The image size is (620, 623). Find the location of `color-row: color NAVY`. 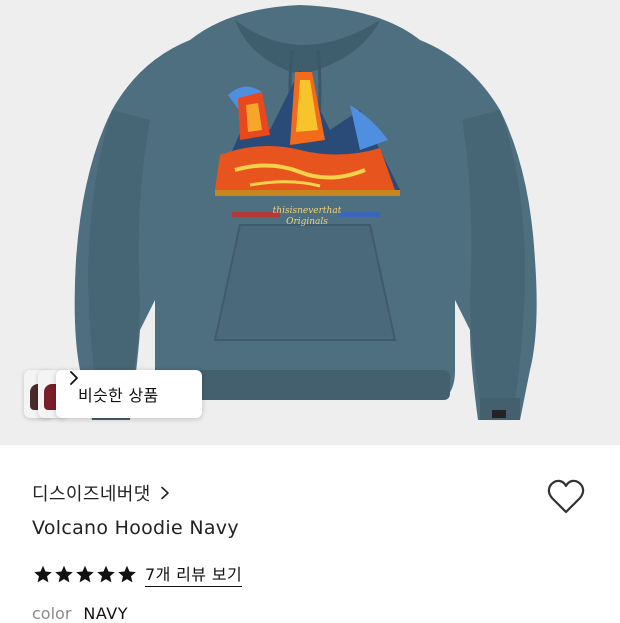

color-row: color NAVY is located at coordinates (80, 613).